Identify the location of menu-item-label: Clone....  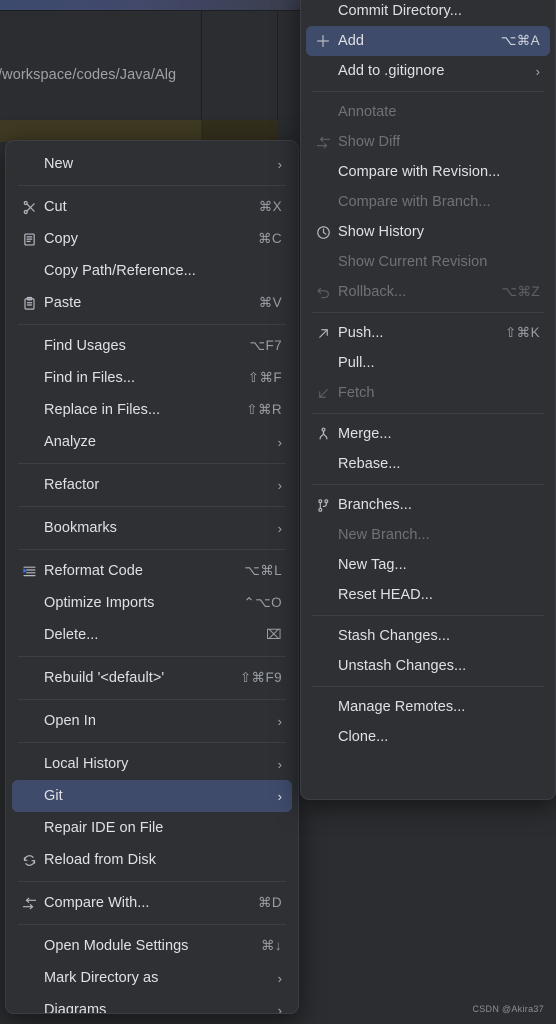
(363, 737).